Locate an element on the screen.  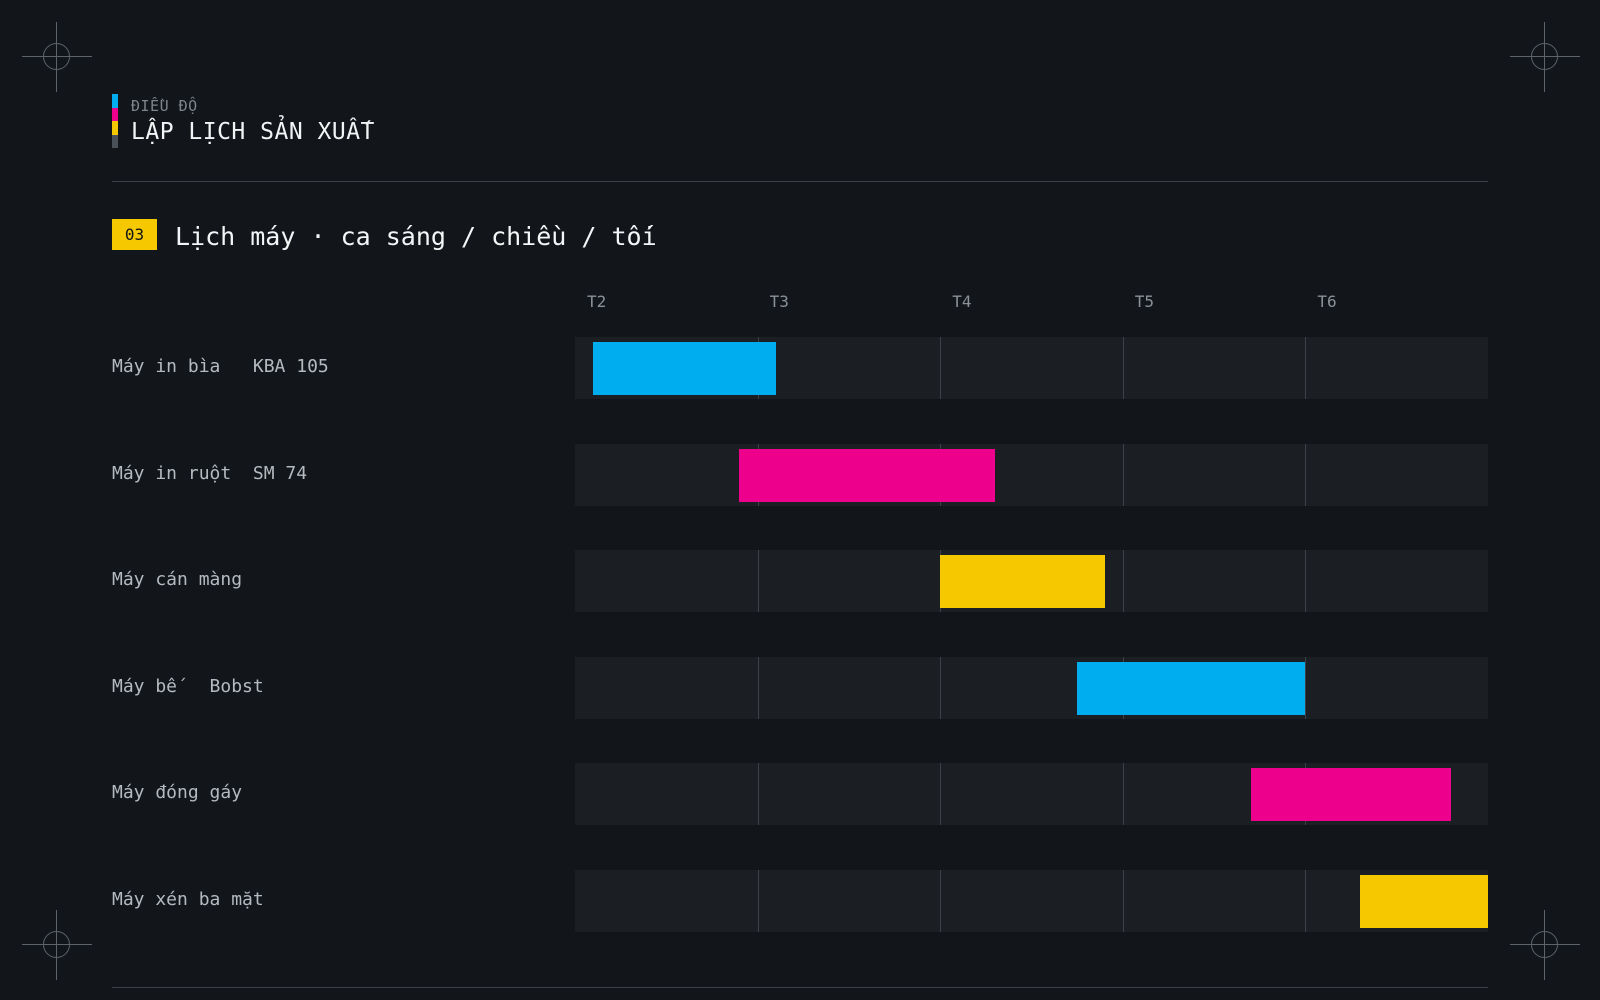
cmyk-swatch-yellow is located at coordinates (115, 128).